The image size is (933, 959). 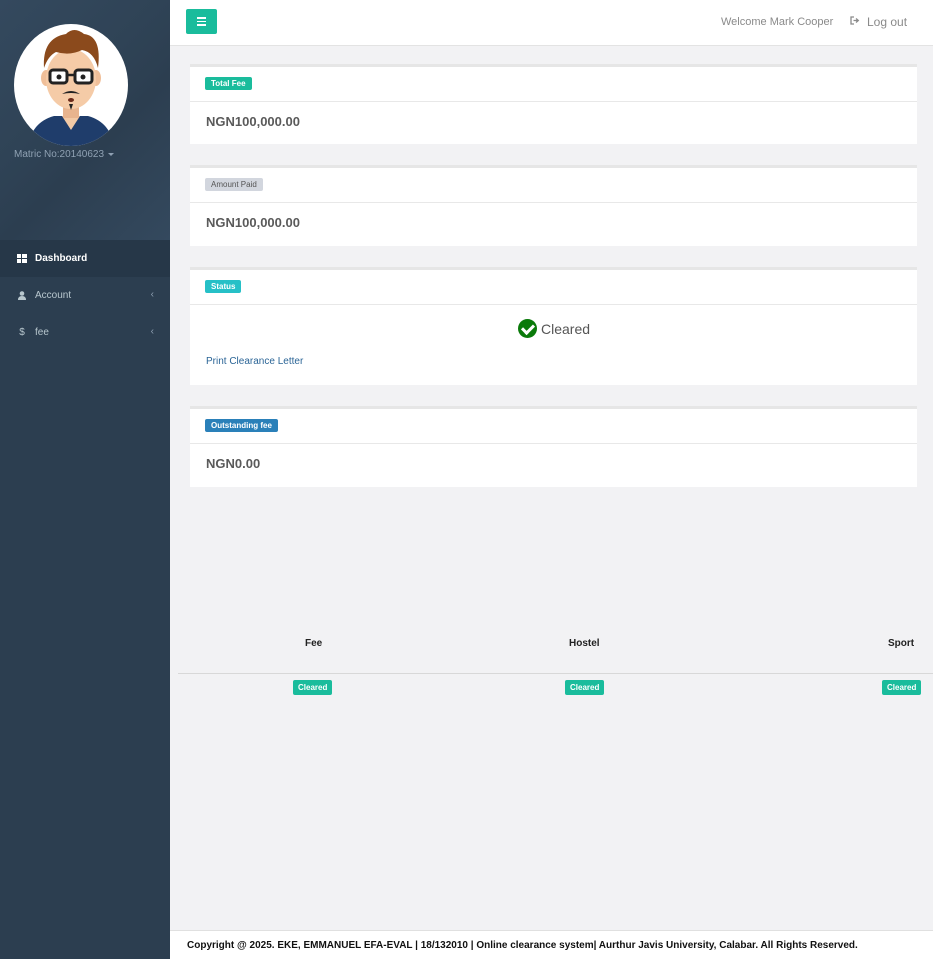 What do you see at coordinates (901, 643) in the screenshot?
I see `table-header-sport: Sport` at bounding box center [901, 643].